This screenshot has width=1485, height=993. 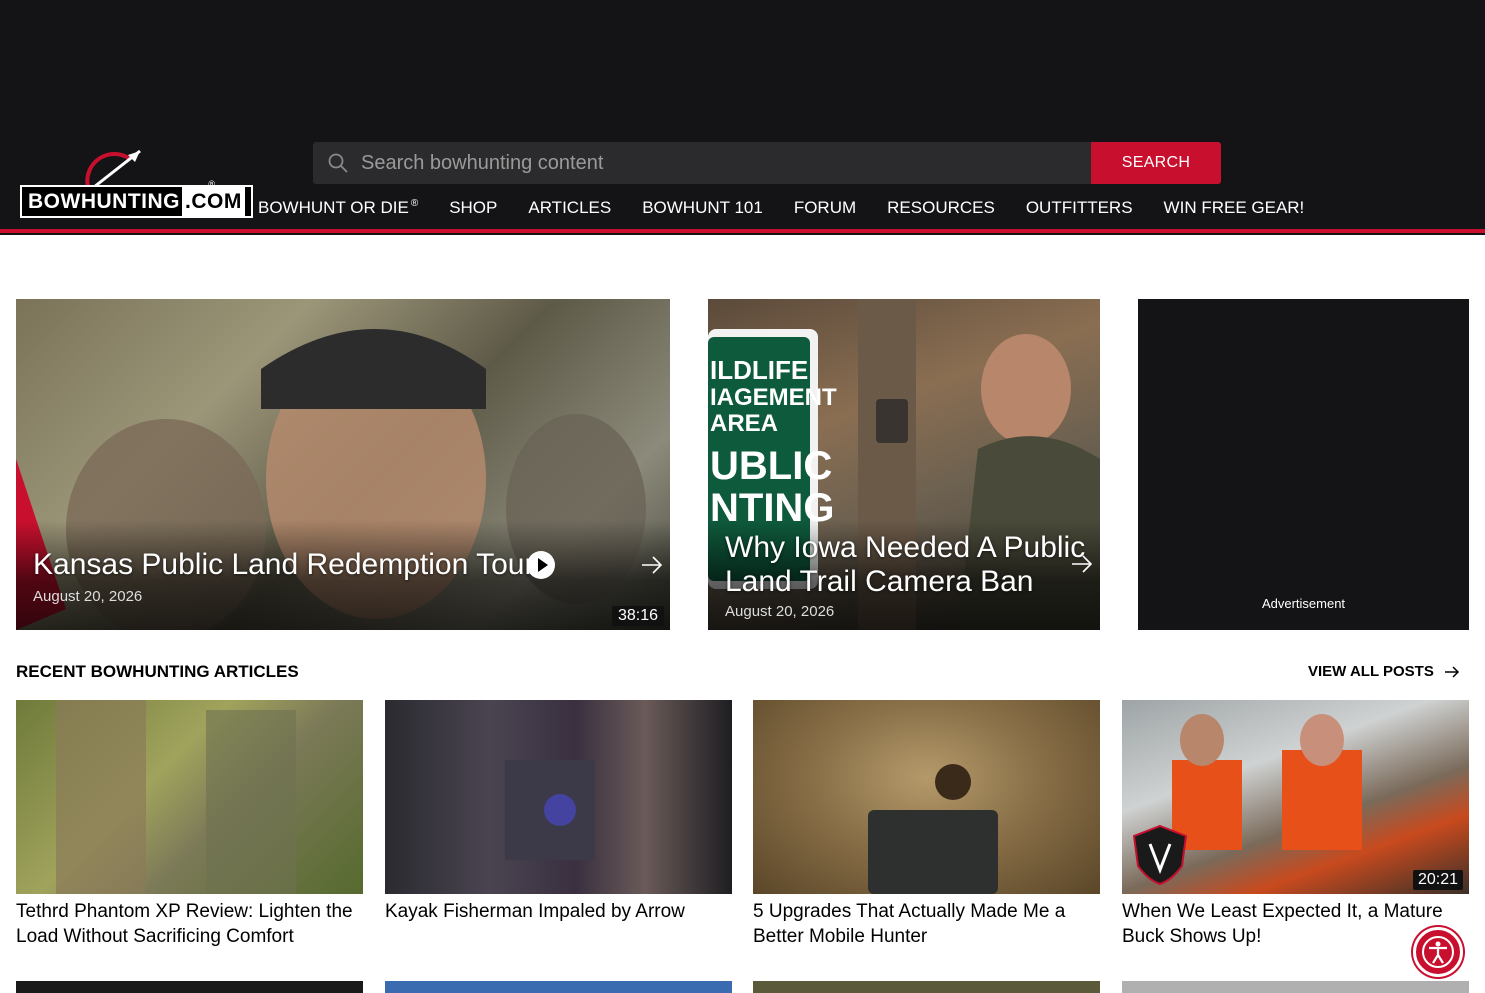 What do you see at coordinates (1234, 208) in the screenshot?
I see `nav-item-win-free-gear: WIN FREE GEAR!` at bounding box center [1234, 208].